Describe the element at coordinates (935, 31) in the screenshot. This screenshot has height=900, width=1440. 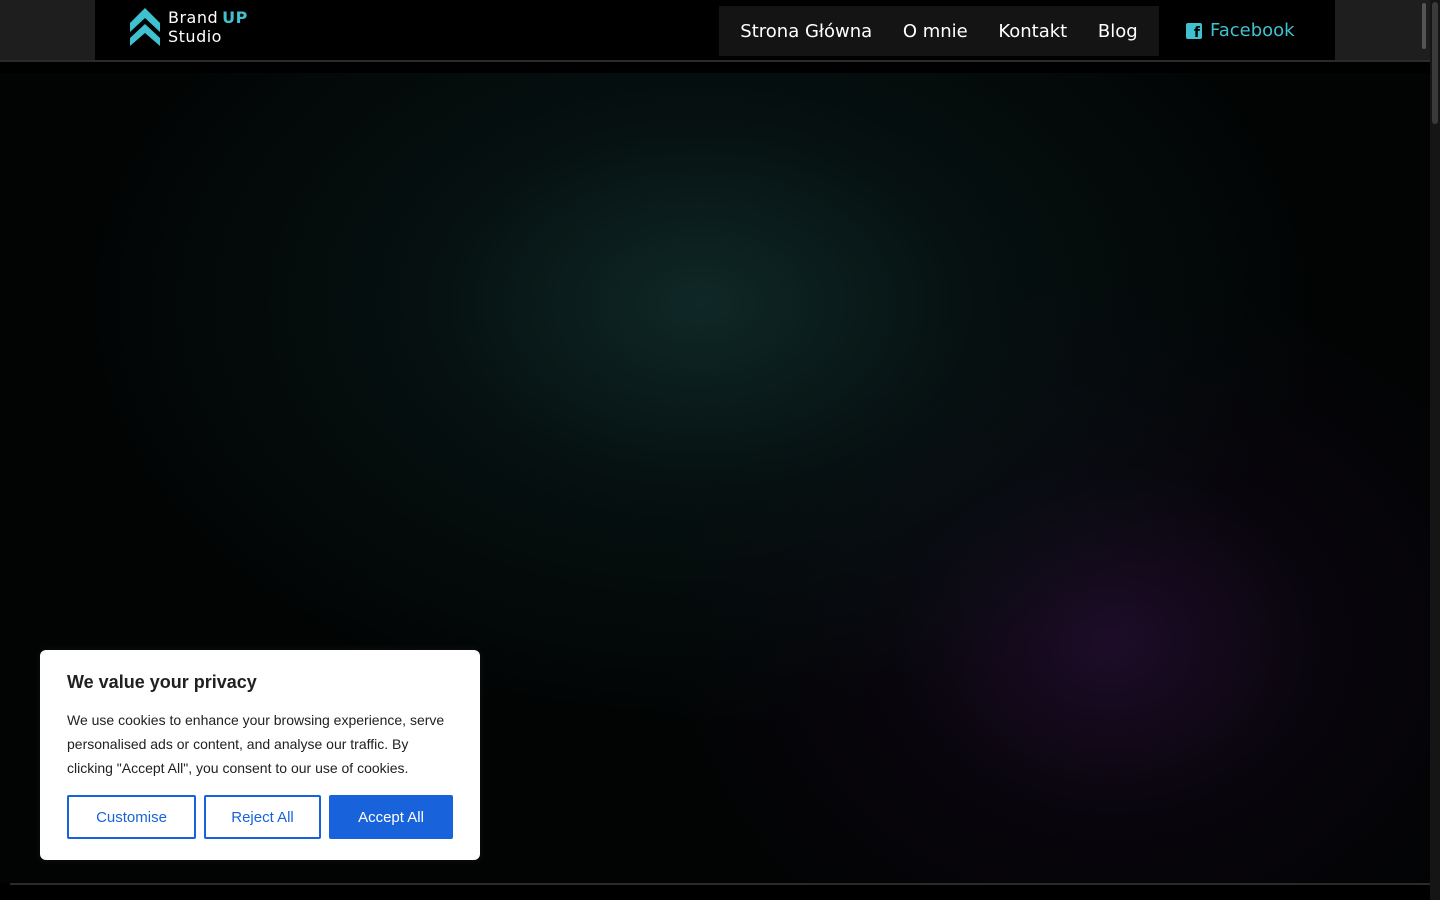
I see `nav-item-about: O mnie` at that location.